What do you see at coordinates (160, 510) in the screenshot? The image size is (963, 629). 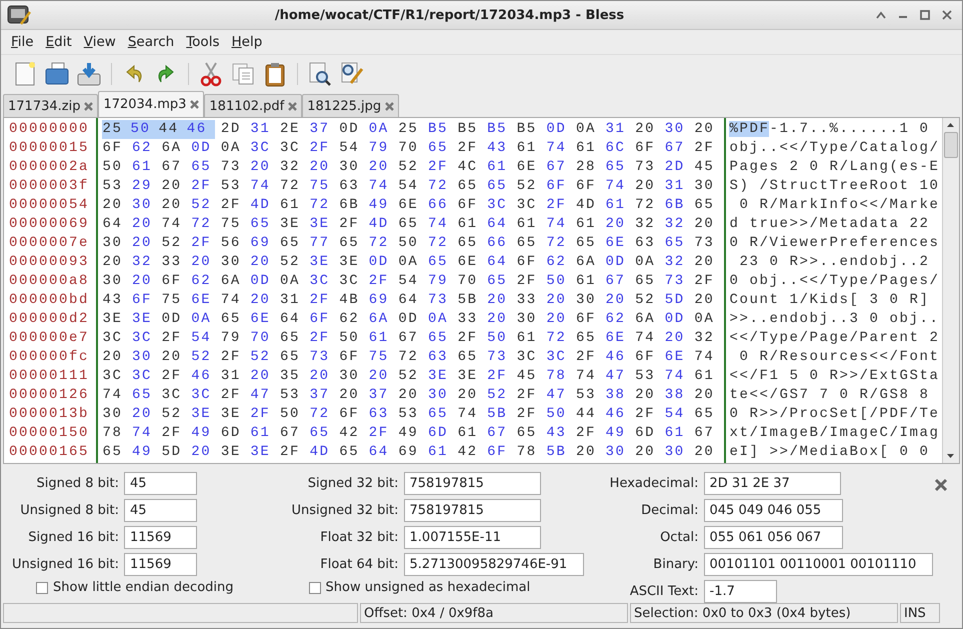 I see `value-field: 45` at bounding box center [160, 510].